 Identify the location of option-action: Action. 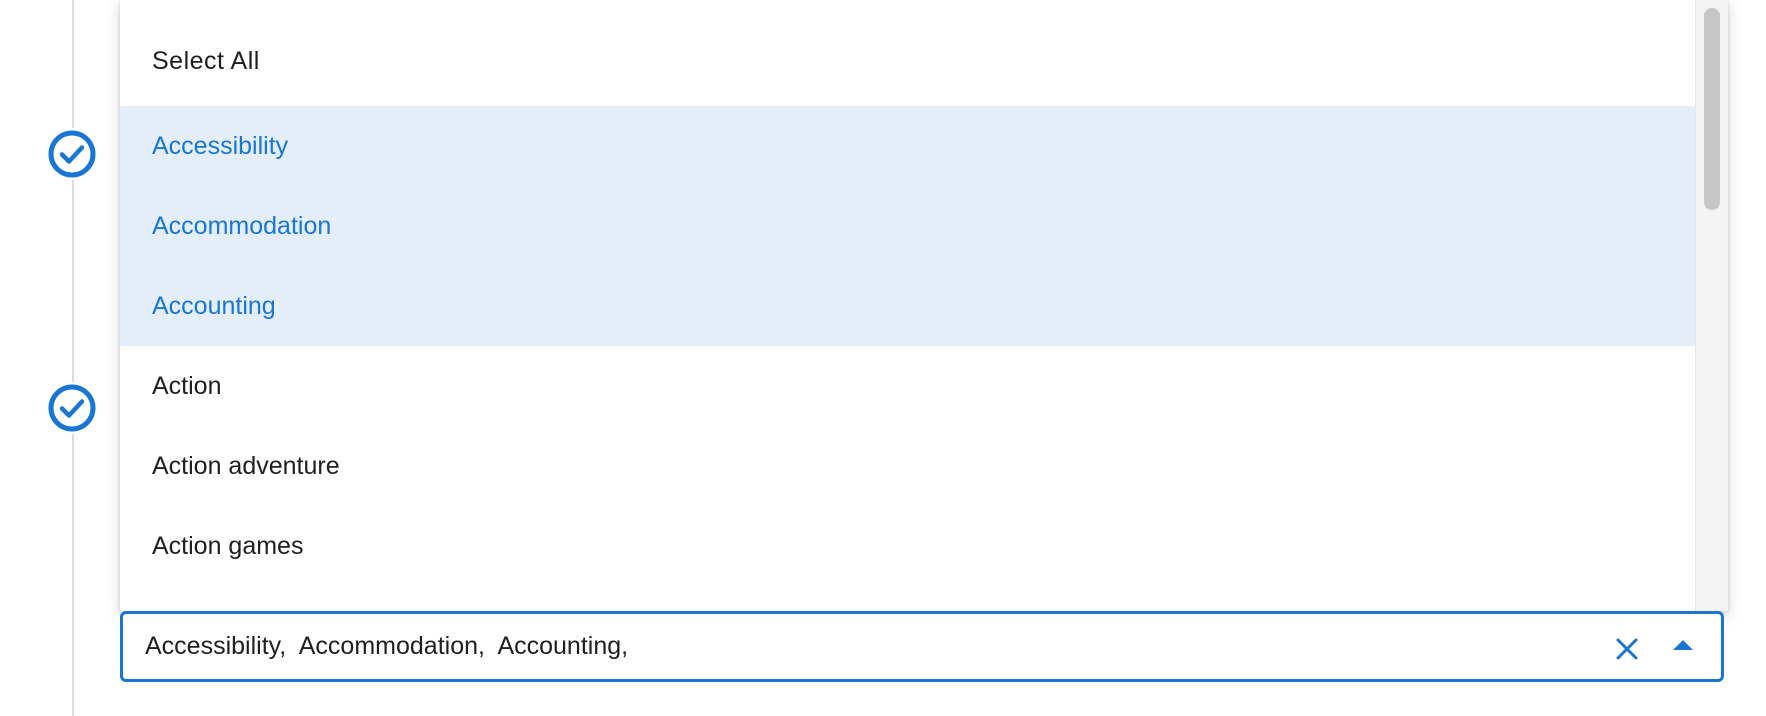
(908, 386).